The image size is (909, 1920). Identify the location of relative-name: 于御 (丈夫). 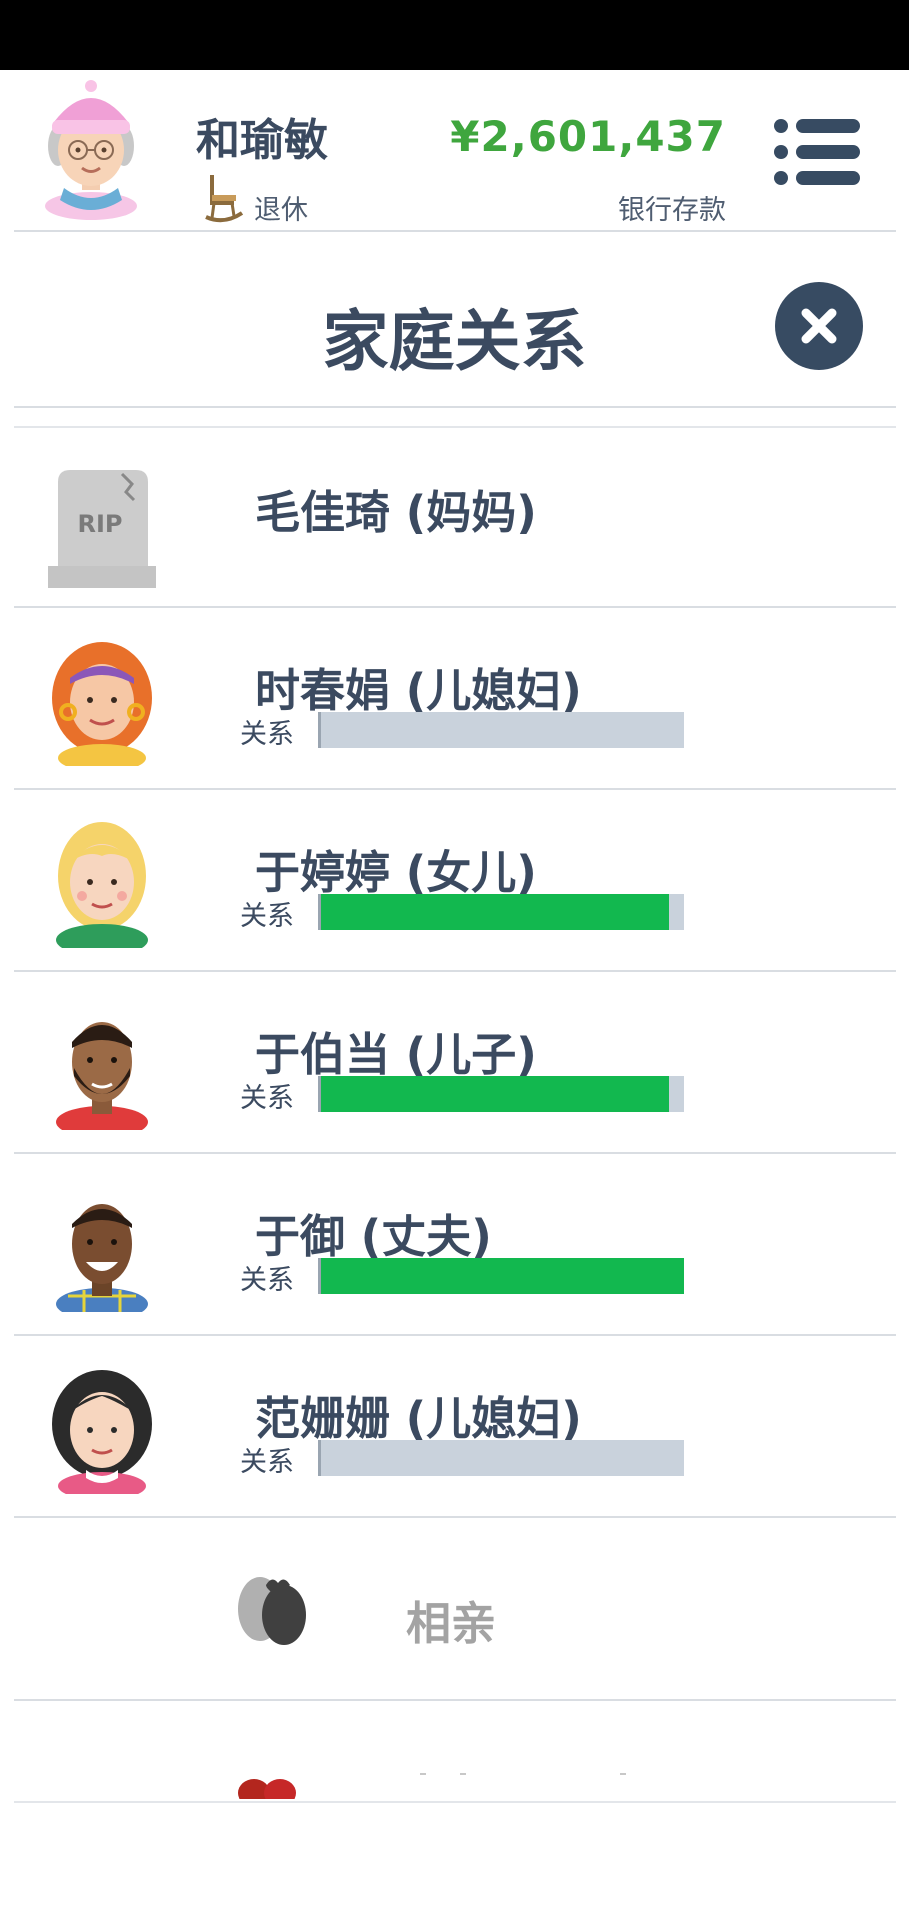
(373, 1236).